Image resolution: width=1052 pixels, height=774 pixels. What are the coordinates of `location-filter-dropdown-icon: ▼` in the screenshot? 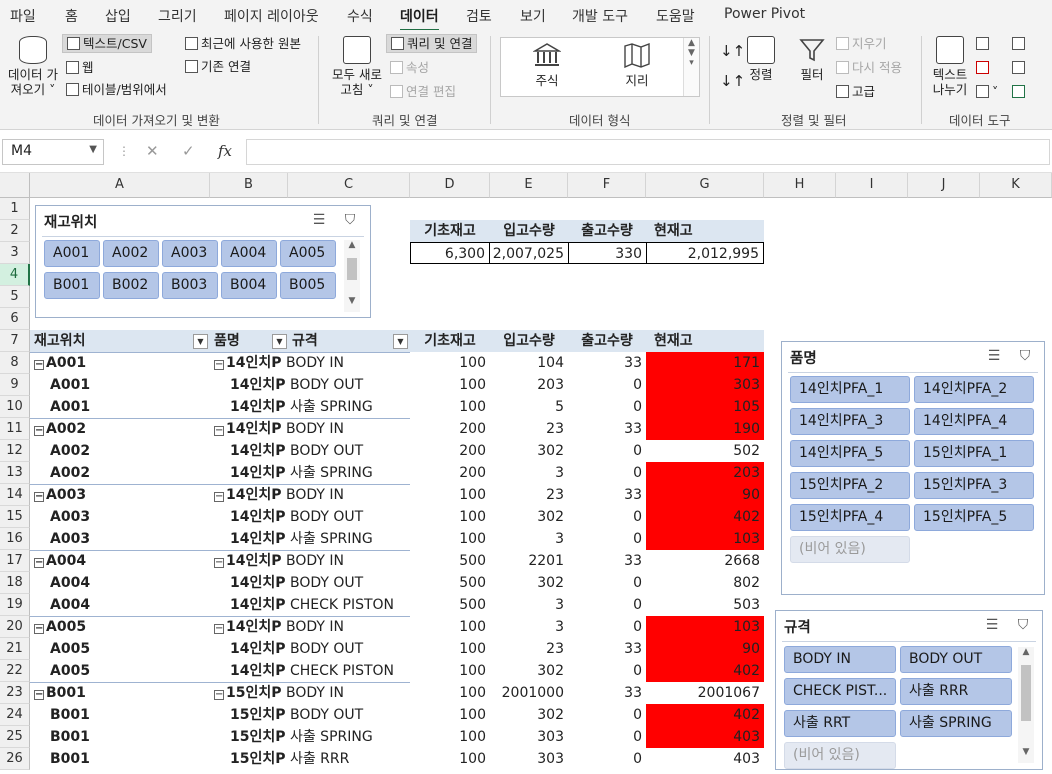 It's located at (200, 341).